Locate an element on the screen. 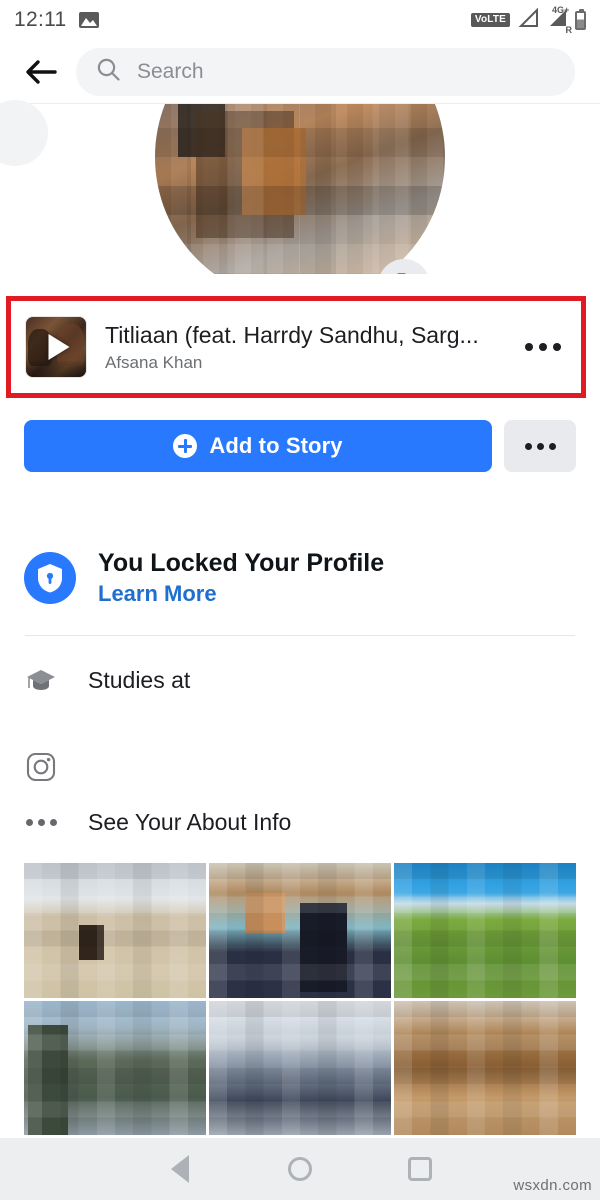  profile-more-actions-button is located at coordinates (540, 446).